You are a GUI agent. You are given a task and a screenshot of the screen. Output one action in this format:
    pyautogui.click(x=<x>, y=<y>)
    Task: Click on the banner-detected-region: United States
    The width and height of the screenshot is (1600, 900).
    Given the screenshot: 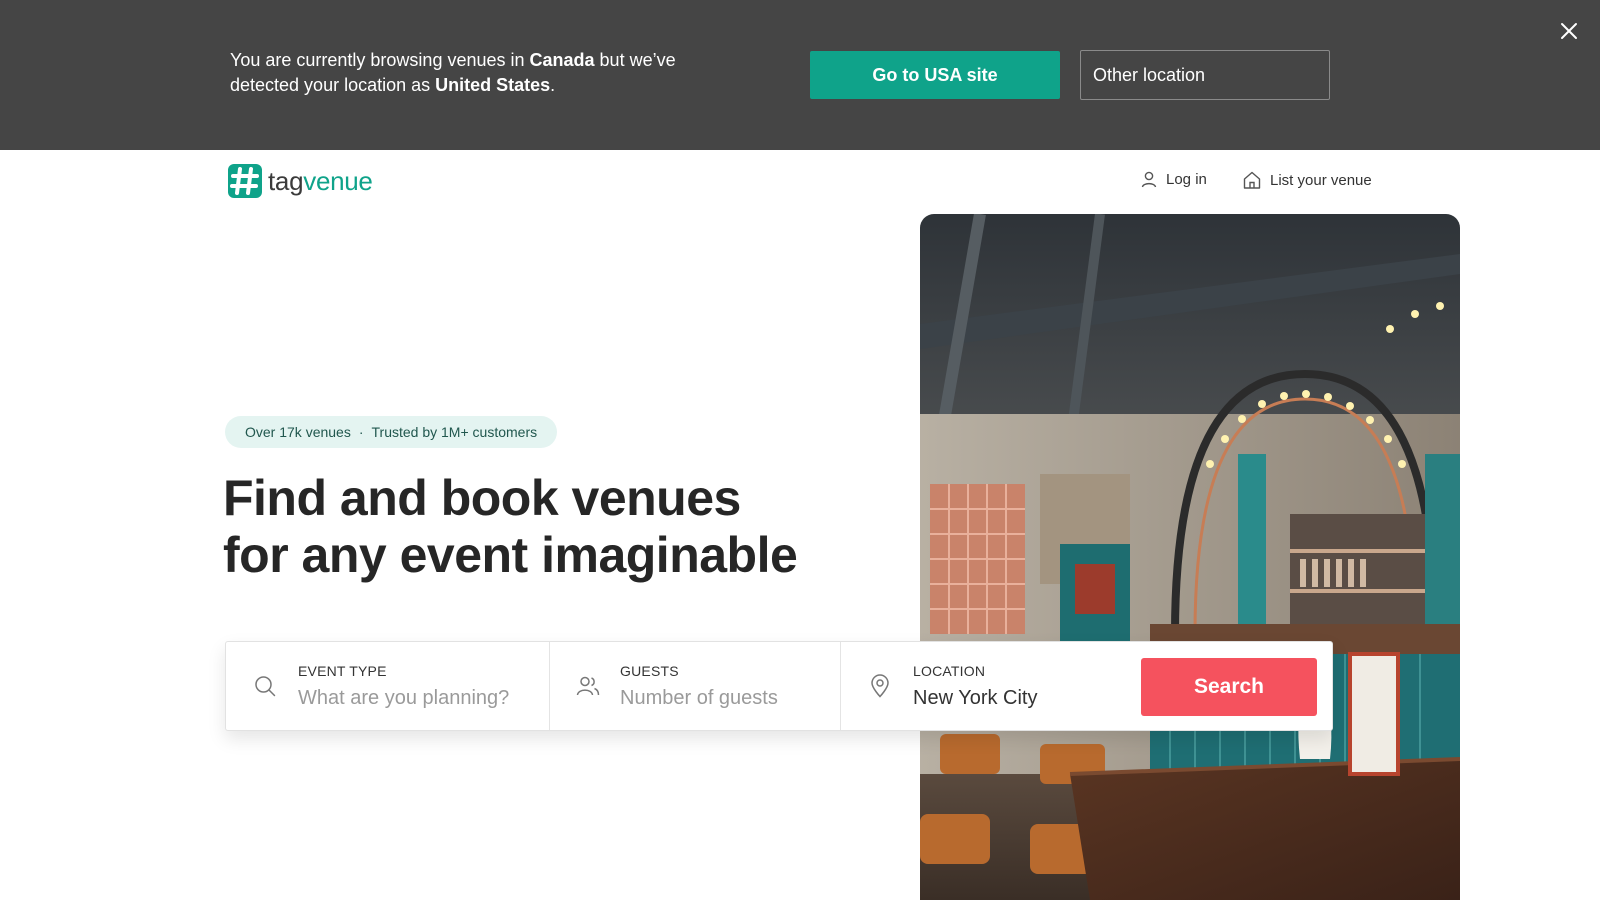 What is the action you would take?
    pyautogui.click(x=493, y=85)
    